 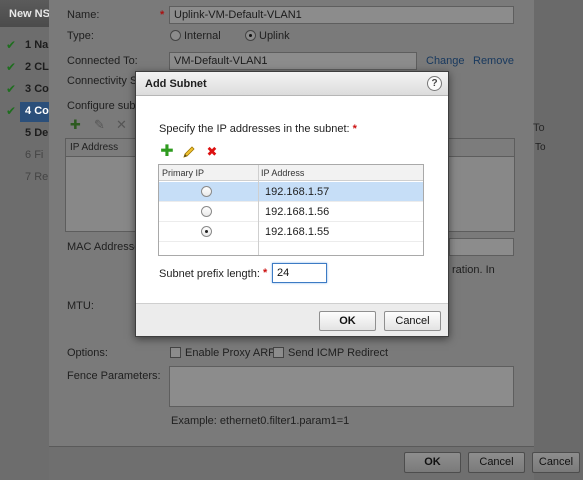 I want to click on ip-address-column-header: IP Address, so click(x=283, y=173).